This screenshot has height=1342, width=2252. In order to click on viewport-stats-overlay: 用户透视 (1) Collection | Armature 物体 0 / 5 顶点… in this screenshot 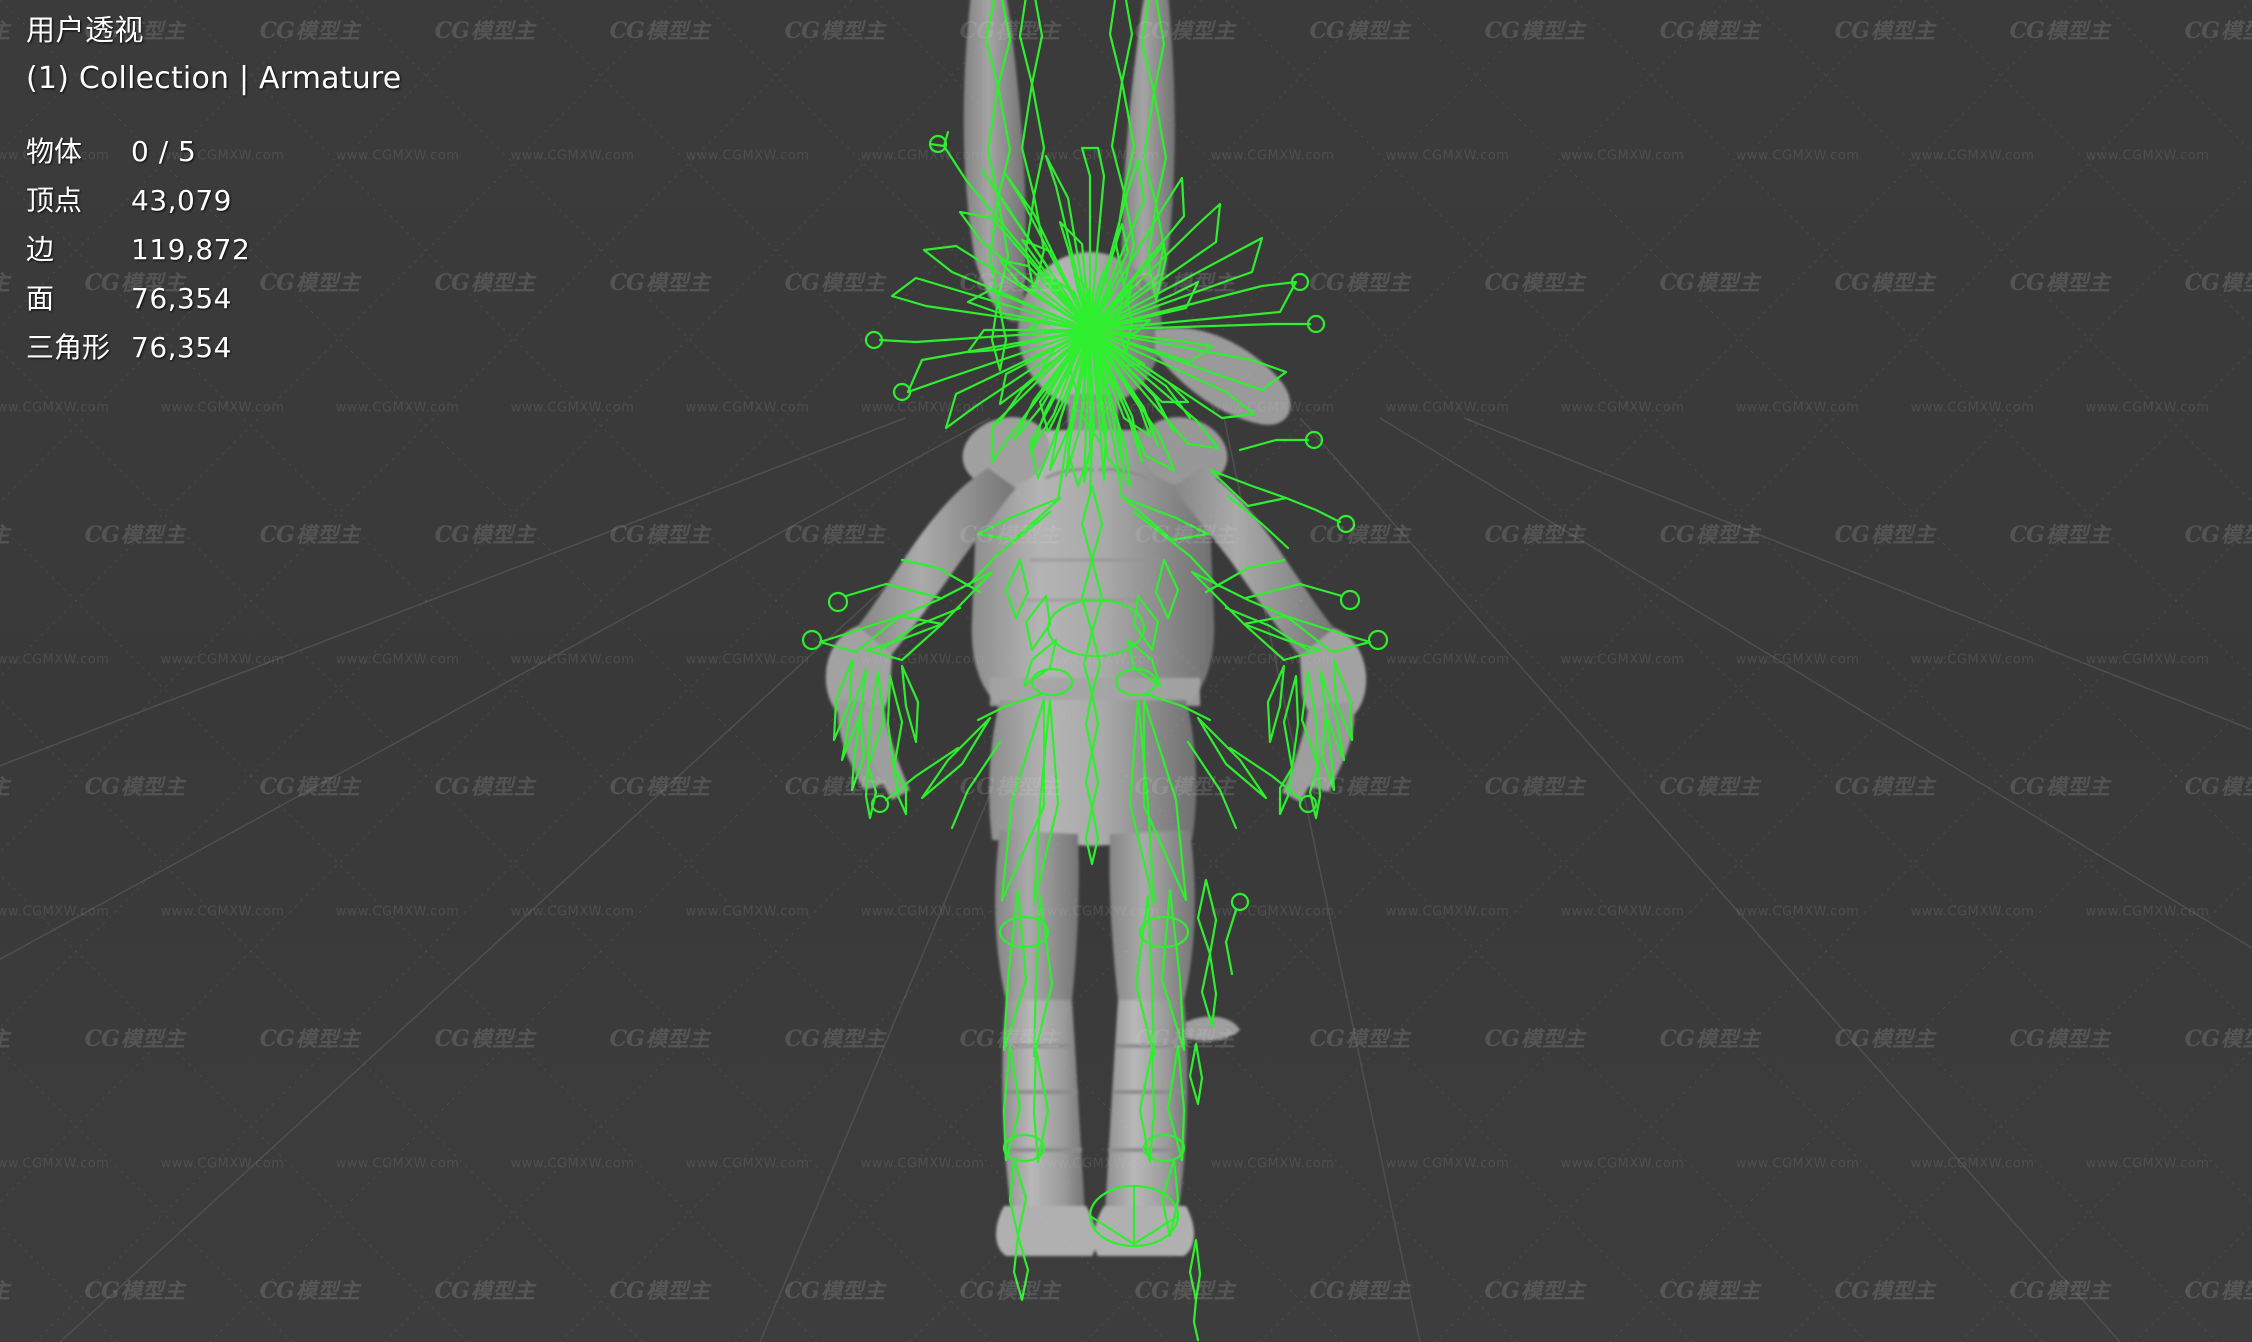, I will do `click(200, 181)`.